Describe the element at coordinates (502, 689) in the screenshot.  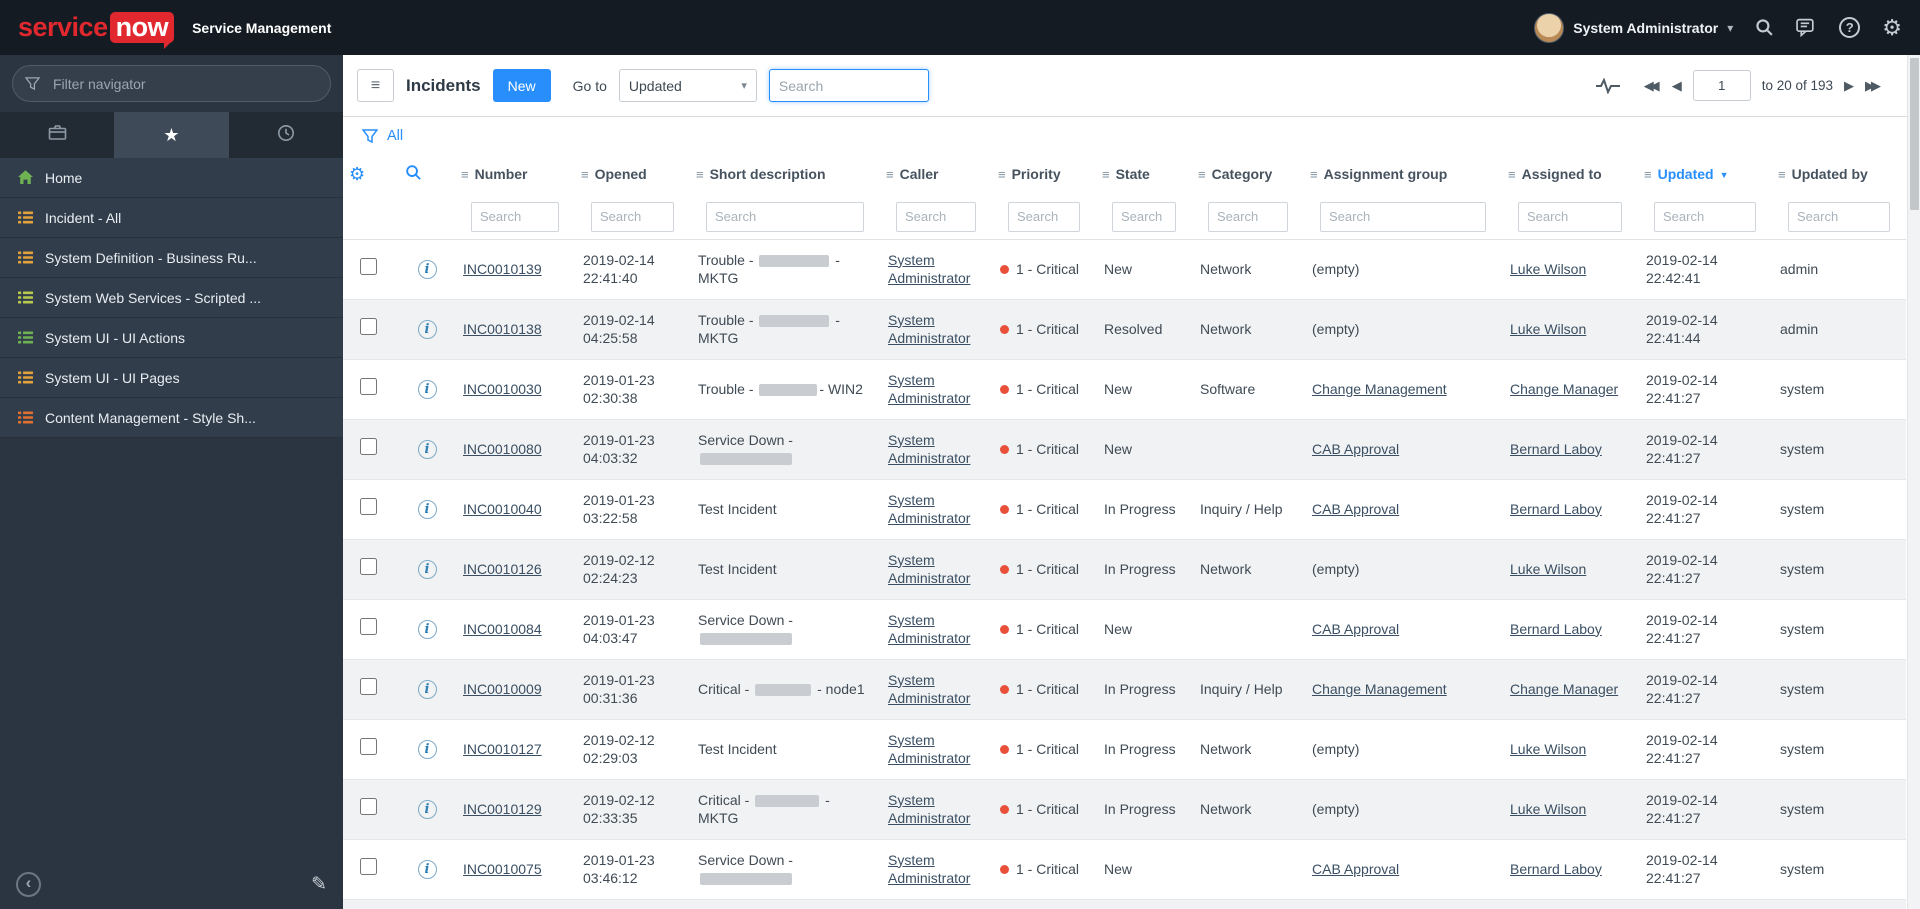
I see `incident-number-link: INC0010009` at that location.